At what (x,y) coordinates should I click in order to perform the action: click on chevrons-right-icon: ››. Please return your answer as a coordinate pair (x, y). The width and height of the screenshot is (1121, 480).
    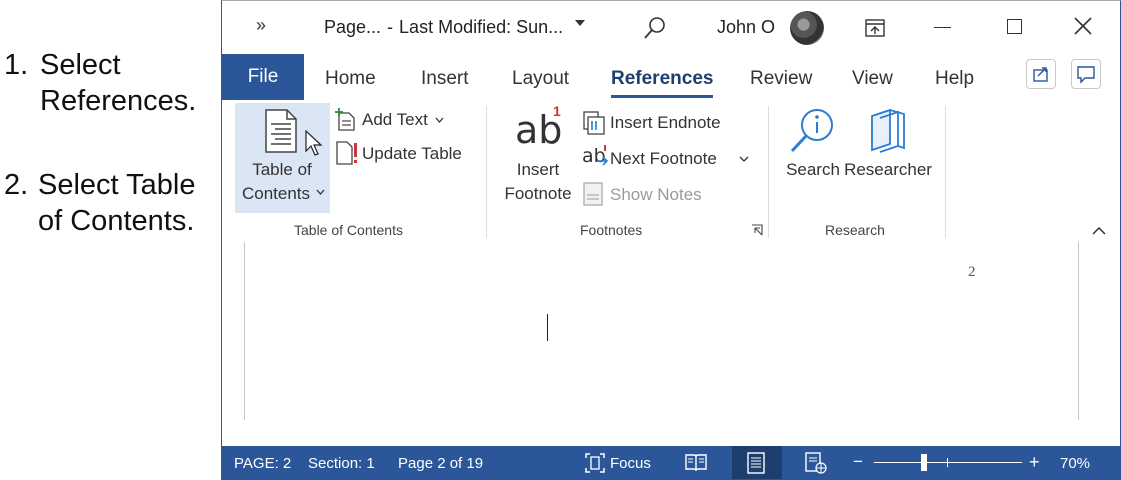
    Looking at the image, I should click on (261, 25).